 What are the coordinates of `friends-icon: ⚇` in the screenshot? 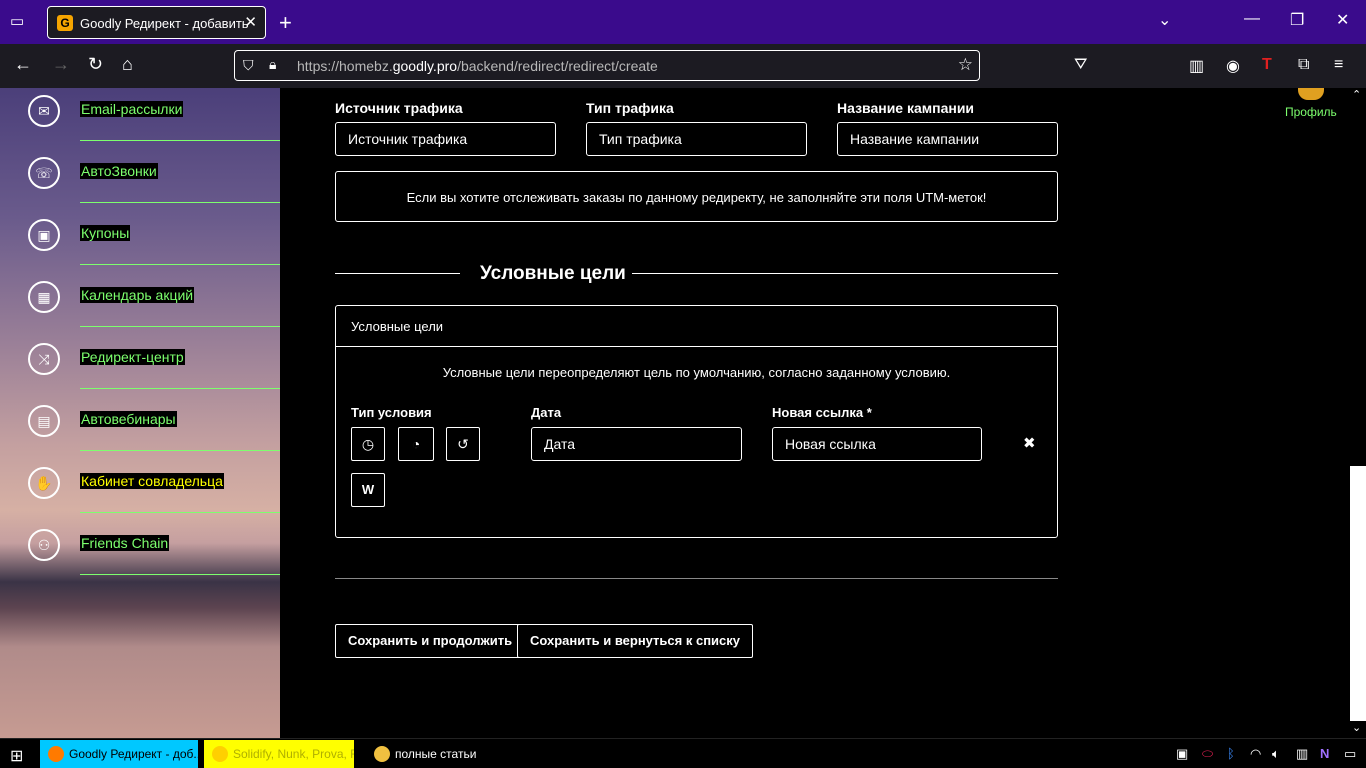 It's located at (44, 545).